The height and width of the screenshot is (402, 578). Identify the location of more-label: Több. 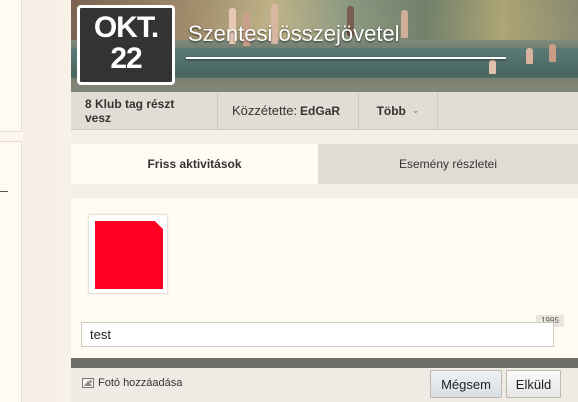
(391, 110).